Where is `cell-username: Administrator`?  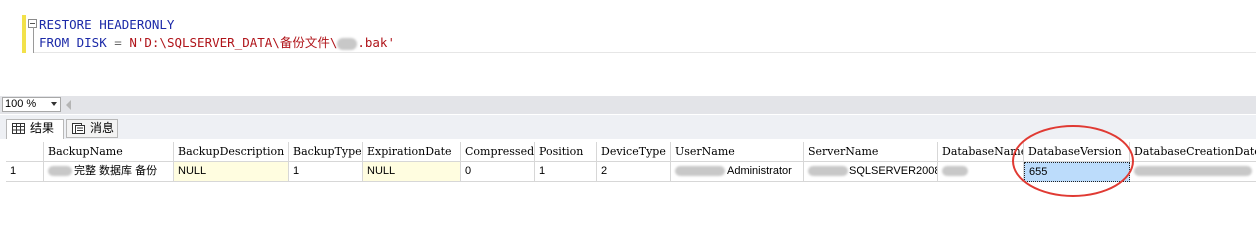
cell-username: Administrator is located at coordinates (737, 172).